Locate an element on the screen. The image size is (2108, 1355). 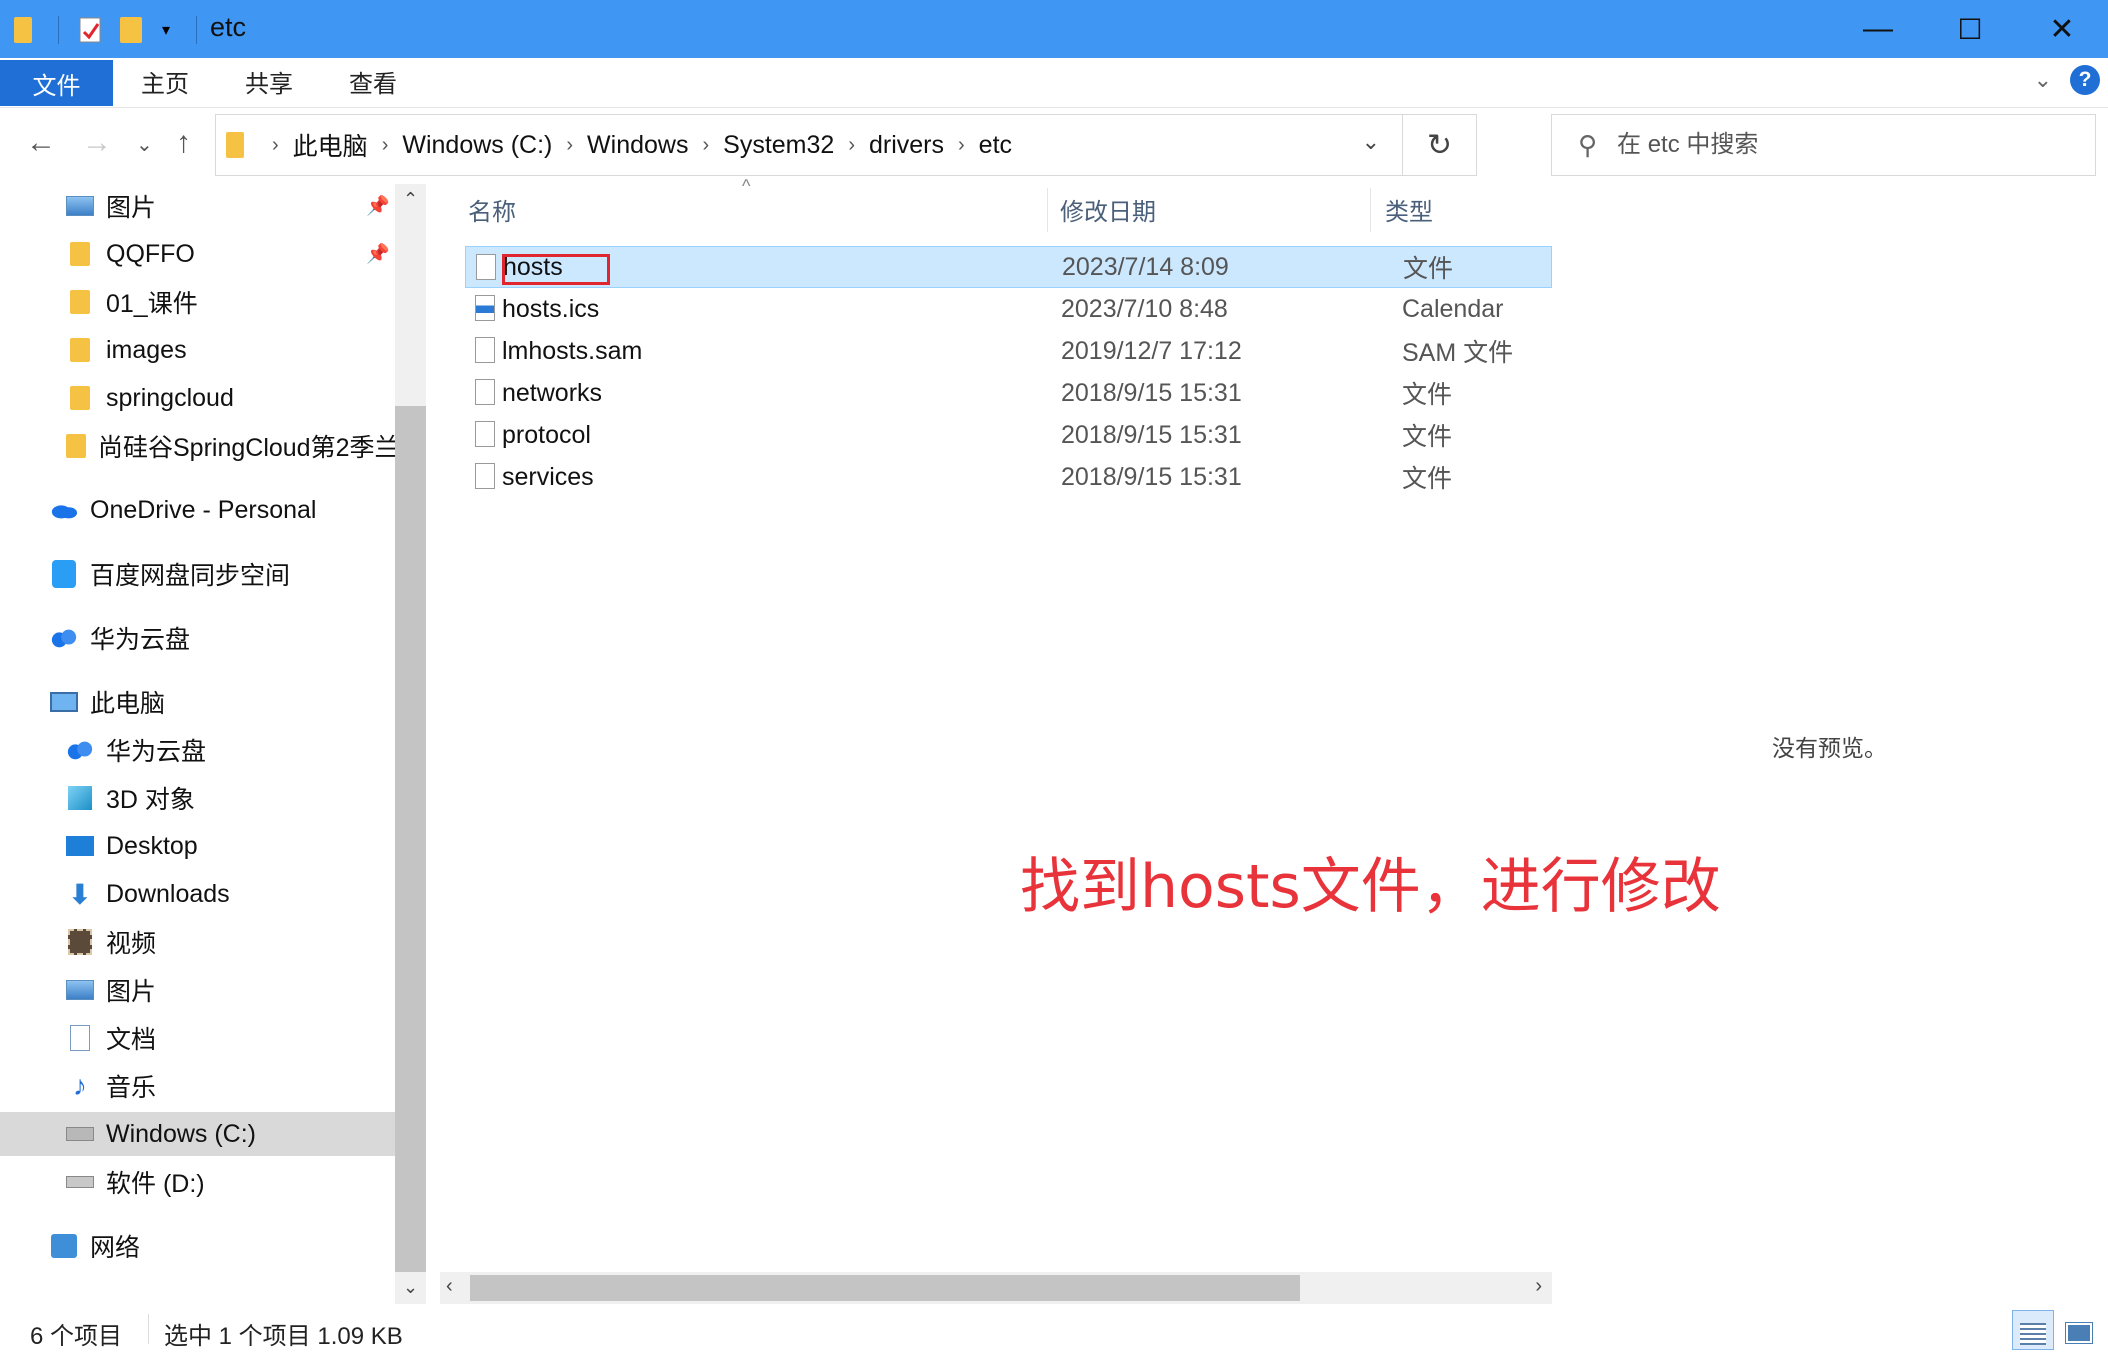
column-header-type: 类型 is located at coordinates (1409, 209).